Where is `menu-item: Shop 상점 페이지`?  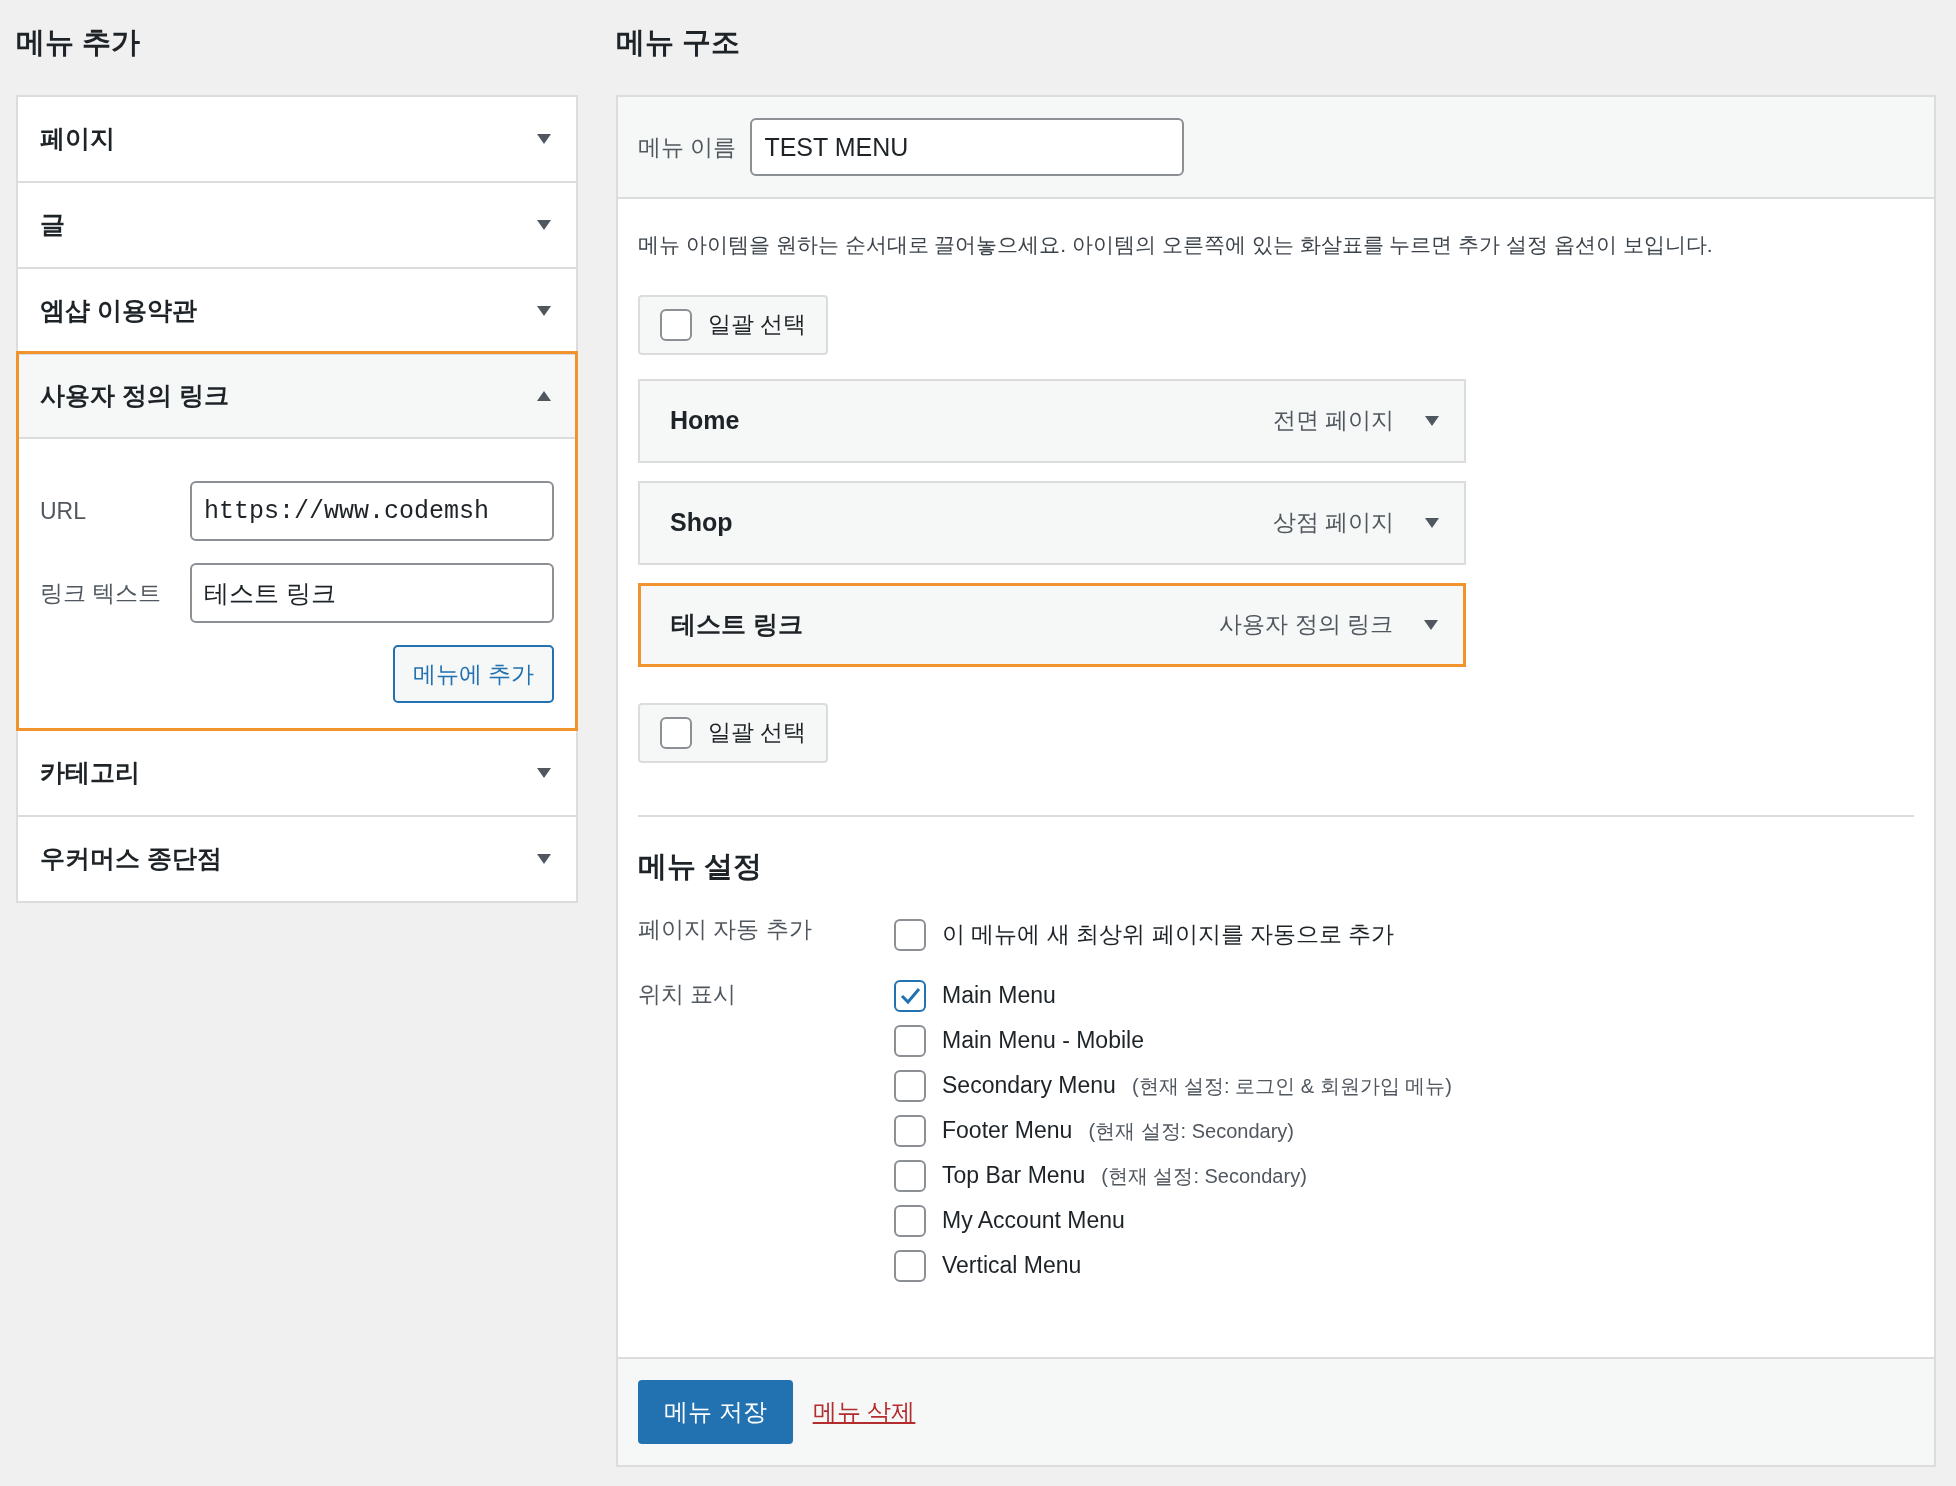
menu-item: Shop 상점 페이지 is located at coordinates (1052, 522).